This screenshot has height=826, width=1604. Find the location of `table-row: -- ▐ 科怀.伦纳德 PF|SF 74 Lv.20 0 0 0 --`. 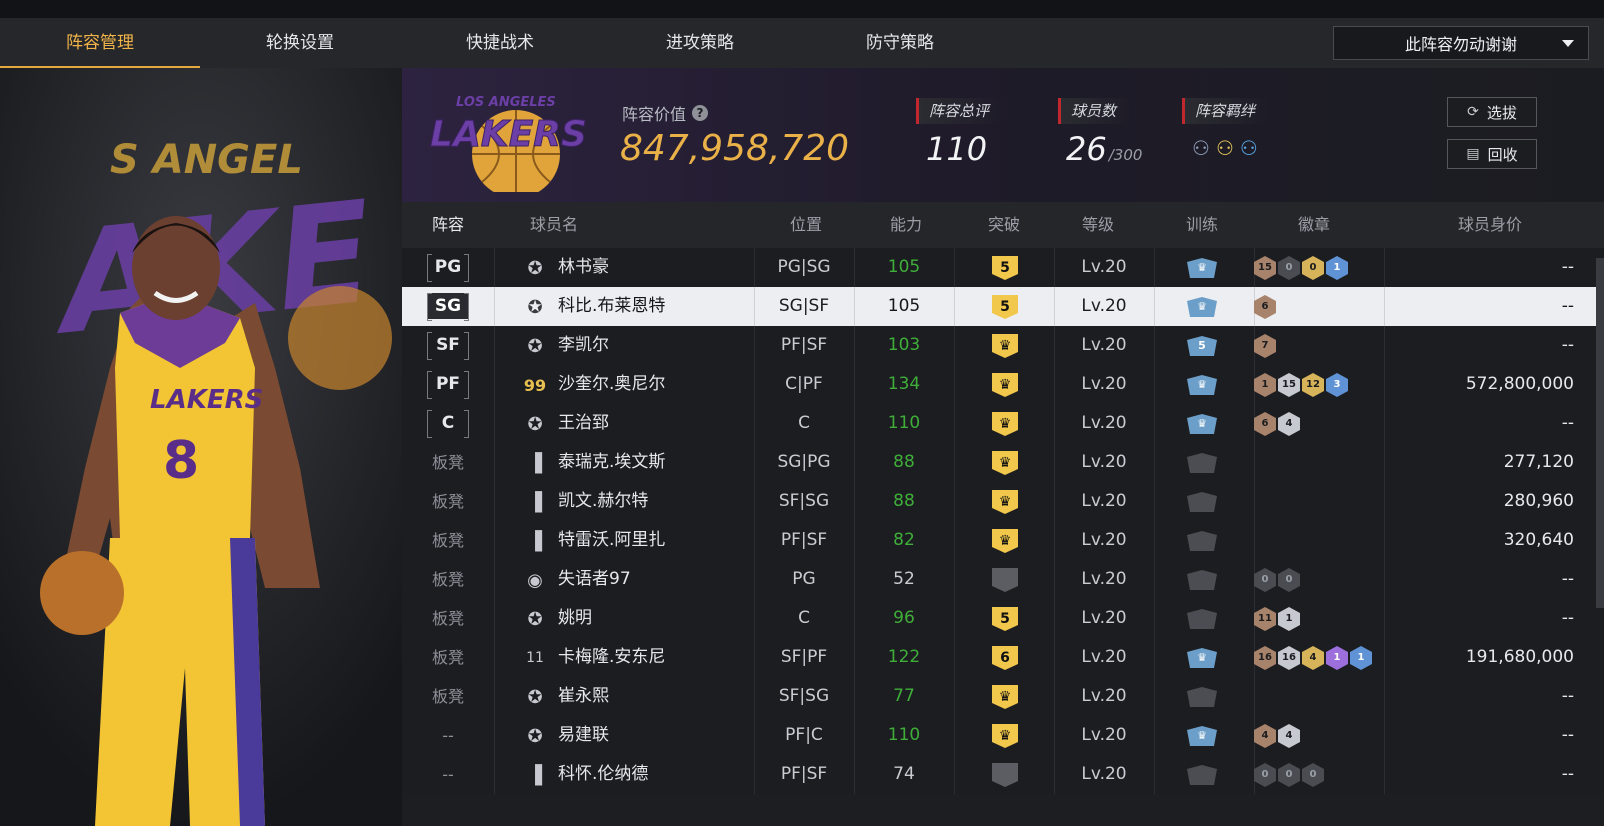

table-row: -- ▐ 科怀.伦纳德 PF|SF 74 Lv.20 0 0 0 -- is located at coordinates (1003, 774).